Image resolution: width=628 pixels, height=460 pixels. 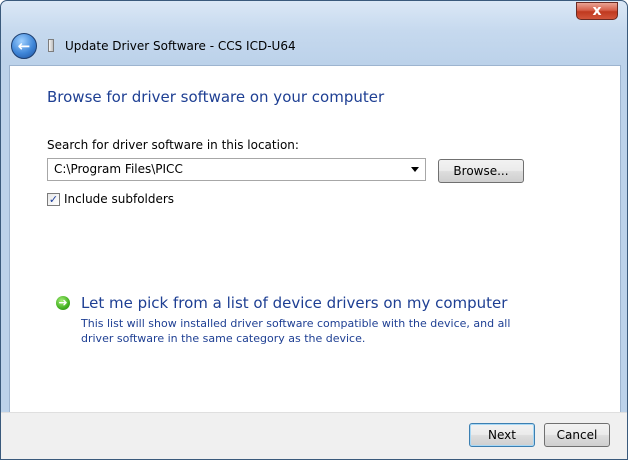 What do you see at coordinates (119, 199) in the screenshot?
I see `include-subfolders-label: Include subfolders` at bounding box center [119, 199].